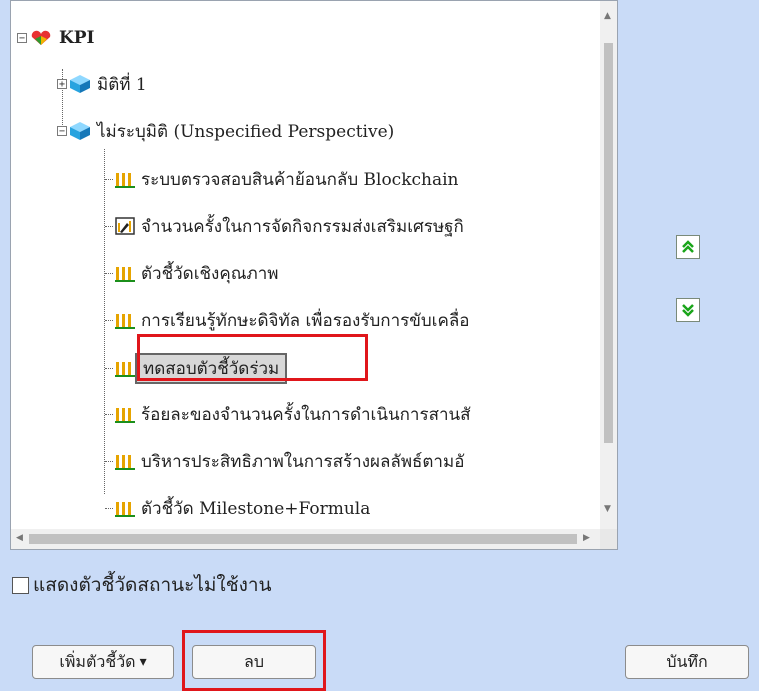 The image size is (759, 691). Describe the element at coordinates (210, 273) in the screenshot. I see `tree-node-label: ตัวชี้วัดเชิงคุณภาพ` at that location.